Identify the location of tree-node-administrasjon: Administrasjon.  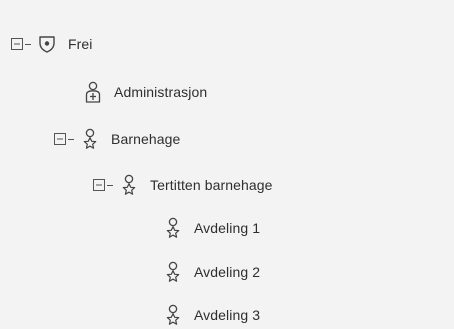
(145, 92).